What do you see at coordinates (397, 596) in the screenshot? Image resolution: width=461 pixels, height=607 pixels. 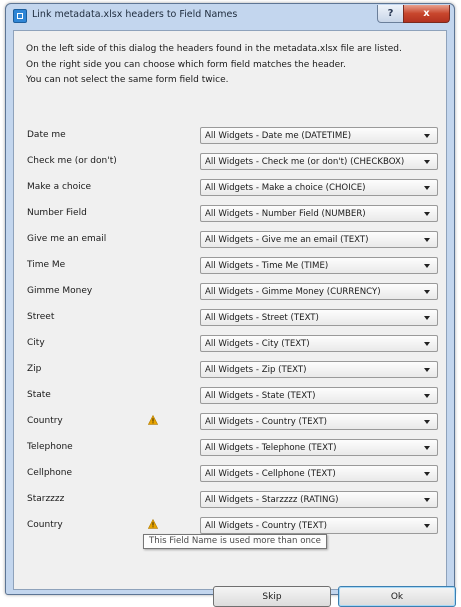 I see `ok-button: Ok` at bounding box center [397, 596].